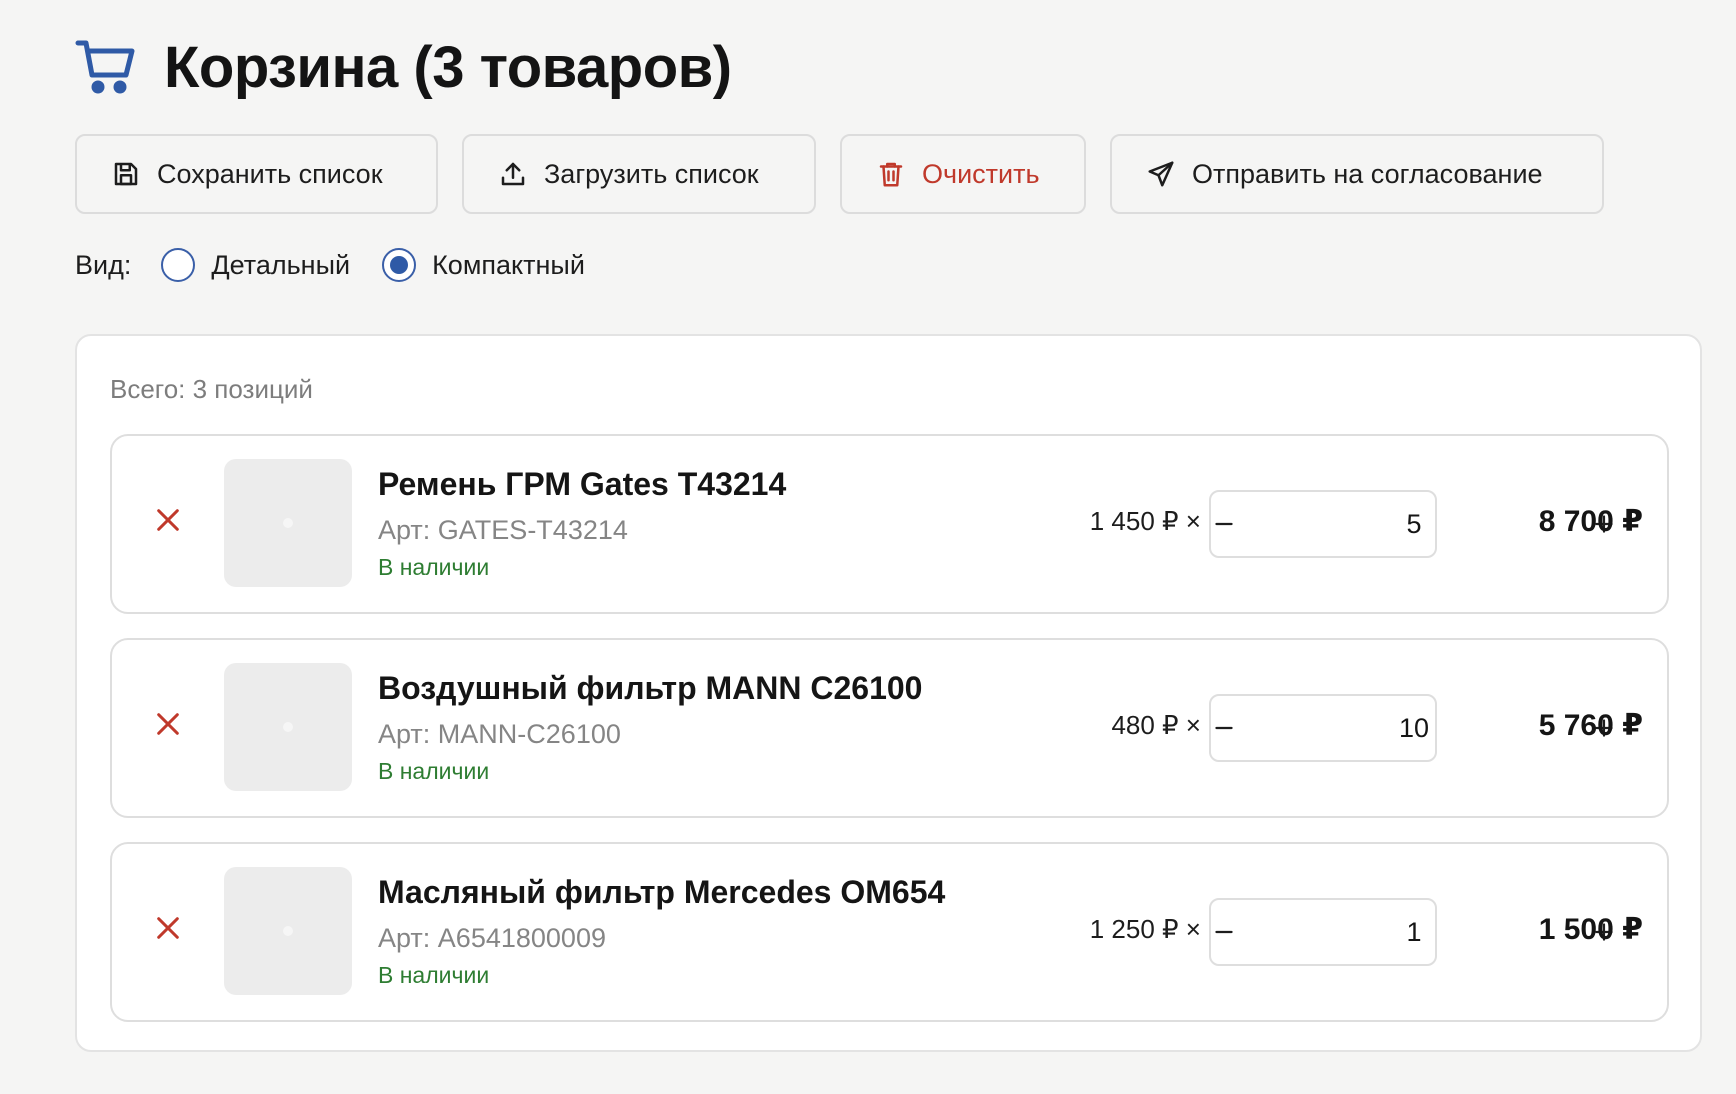  What do you see at coordinates (1590, 929) in the screenshot?
I see `line-total: 1 500 ₽` at bounding box center [1590, 929].